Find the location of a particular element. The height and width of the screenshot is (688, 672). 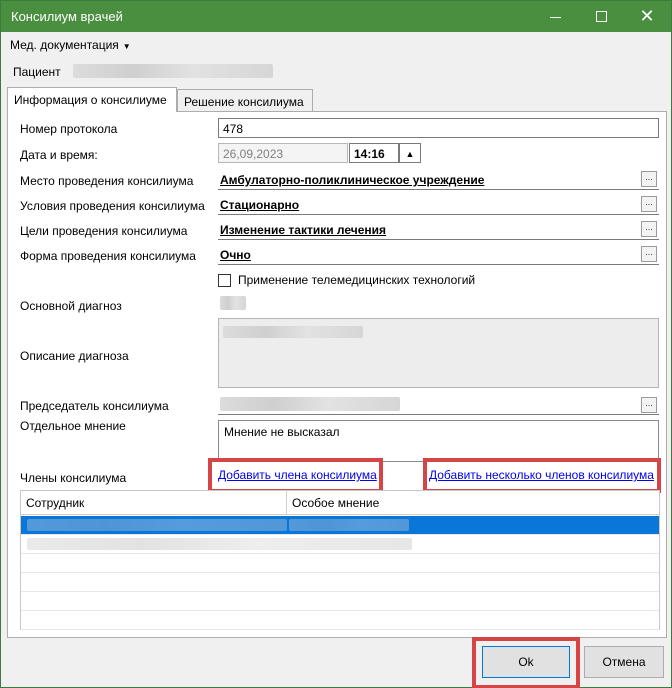

patient-name-redacted is located at coordinates (173, 71).